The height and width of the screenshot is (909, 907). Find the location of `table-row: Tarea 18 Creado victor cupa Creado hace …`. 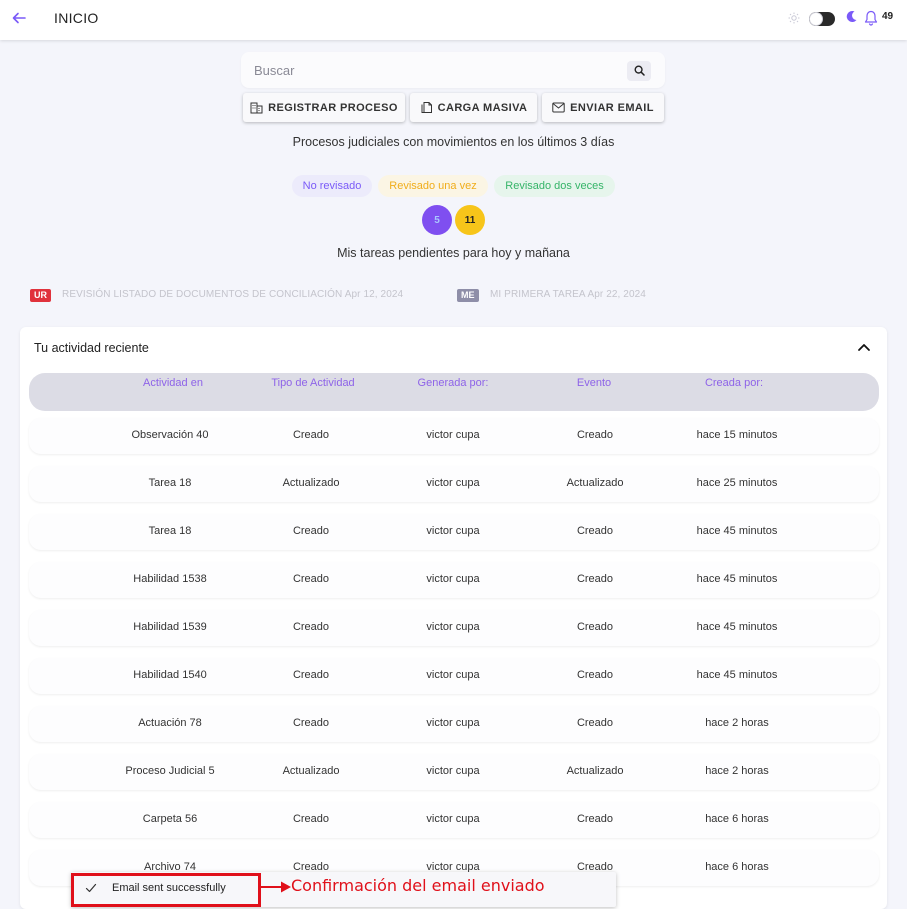

table-row: Tarea 18 Creado victor cupa Creado hace … is located at coordinates (454, 532).